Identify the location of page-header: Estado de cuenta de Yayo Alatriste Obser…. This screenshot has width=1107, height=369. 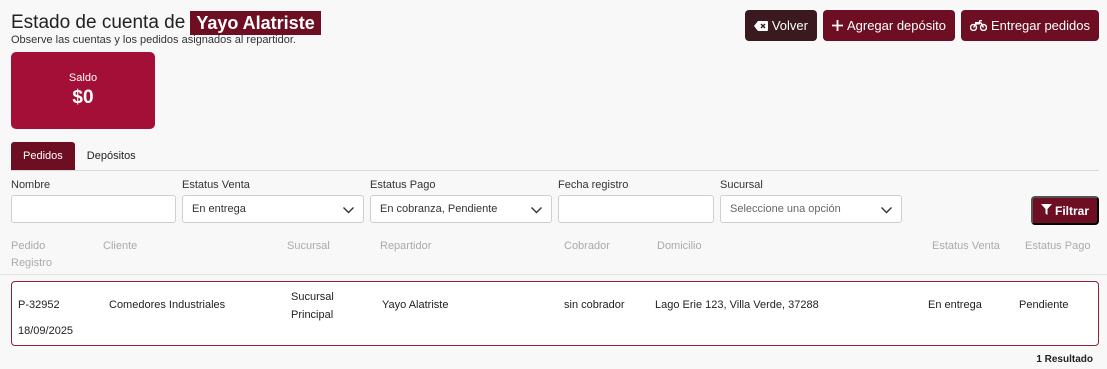
(166, 28).